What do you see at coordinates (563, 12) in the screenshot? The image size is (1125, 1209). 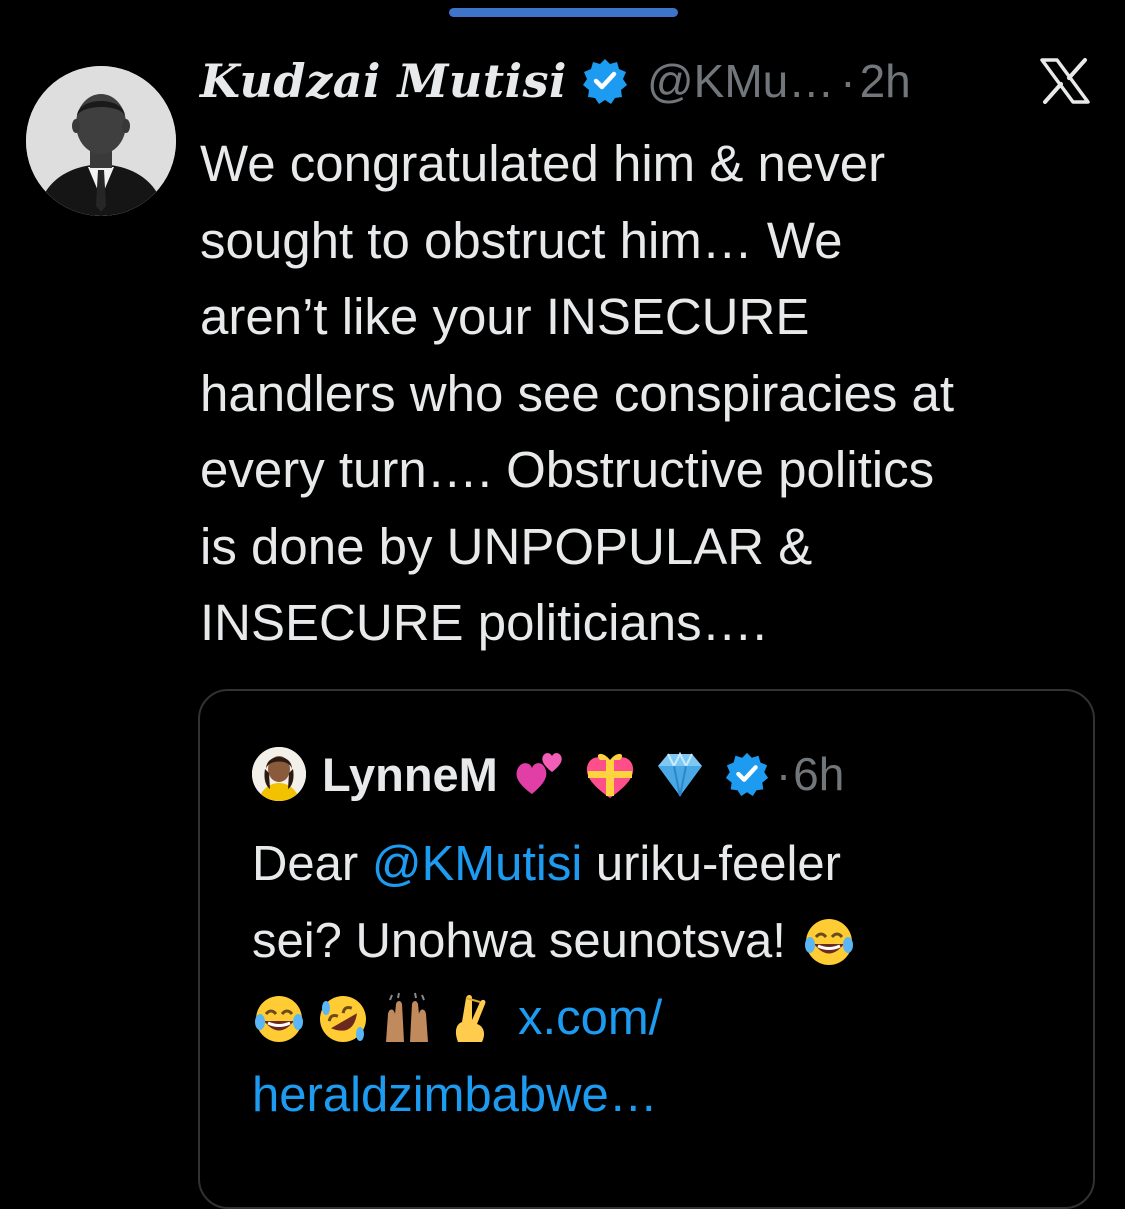 I see `sheet-drag-handle` at bounding box center [563, 12].